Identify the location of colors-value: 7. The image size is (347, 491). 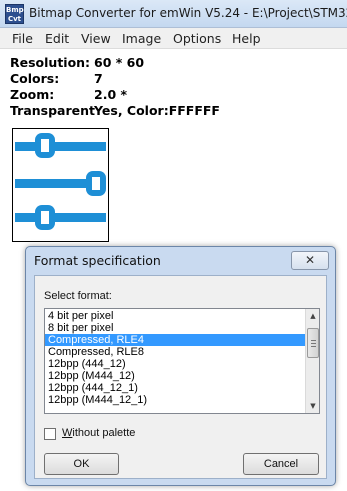
(98, 78).